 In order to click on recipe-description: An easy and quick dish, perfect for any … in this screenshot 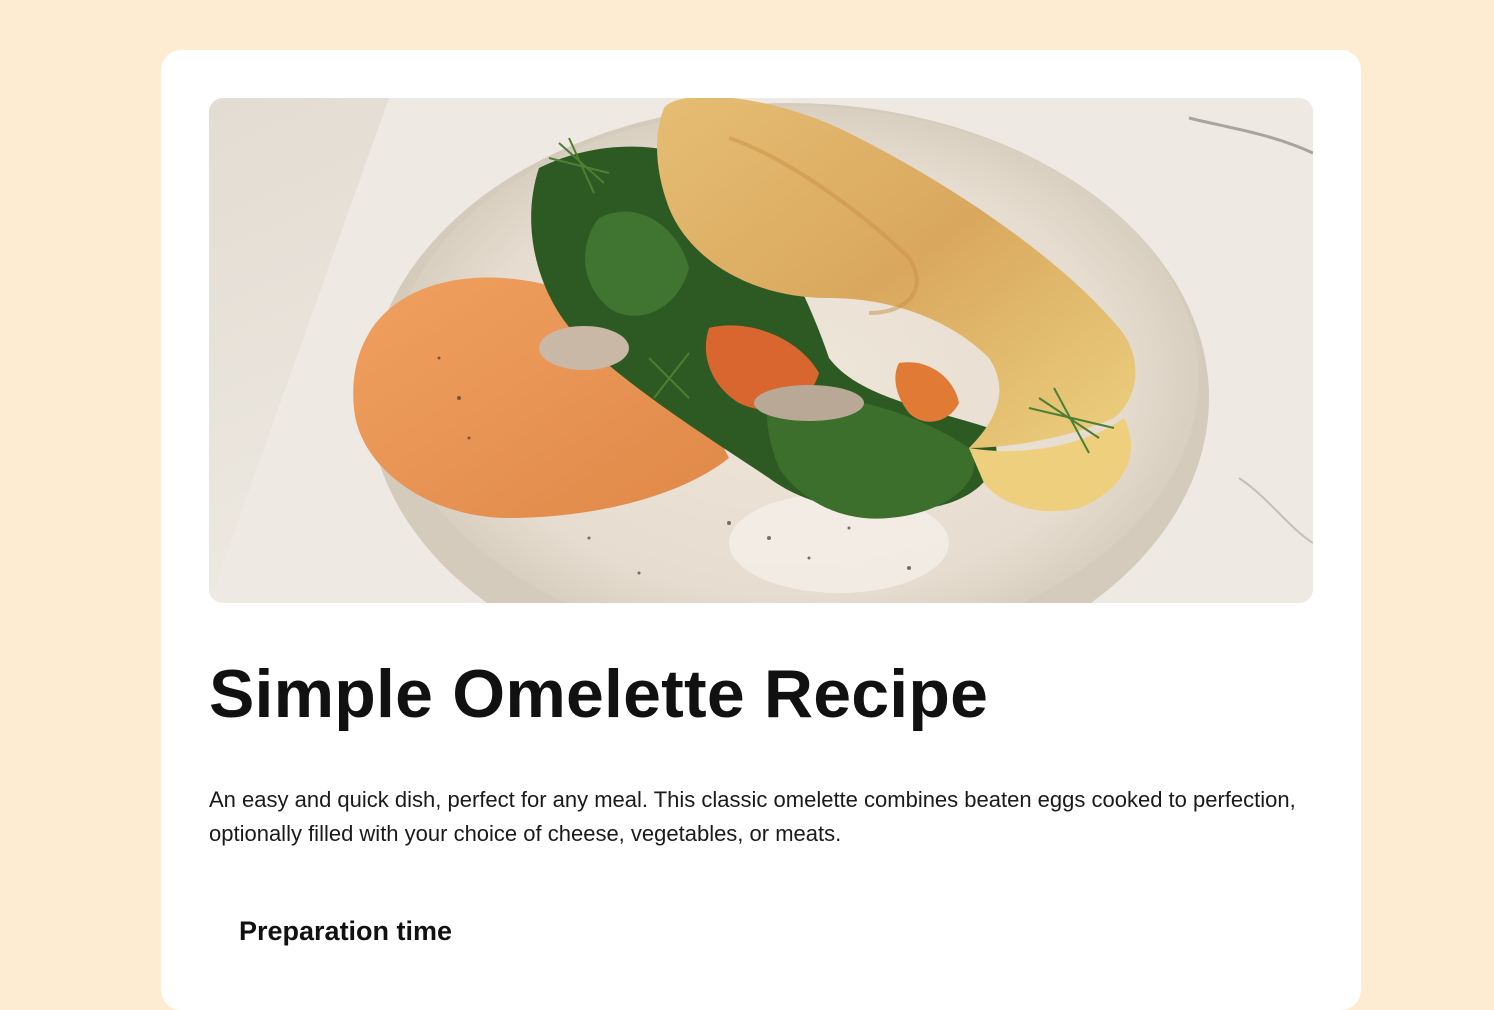, I will do `click(752, 816)`.